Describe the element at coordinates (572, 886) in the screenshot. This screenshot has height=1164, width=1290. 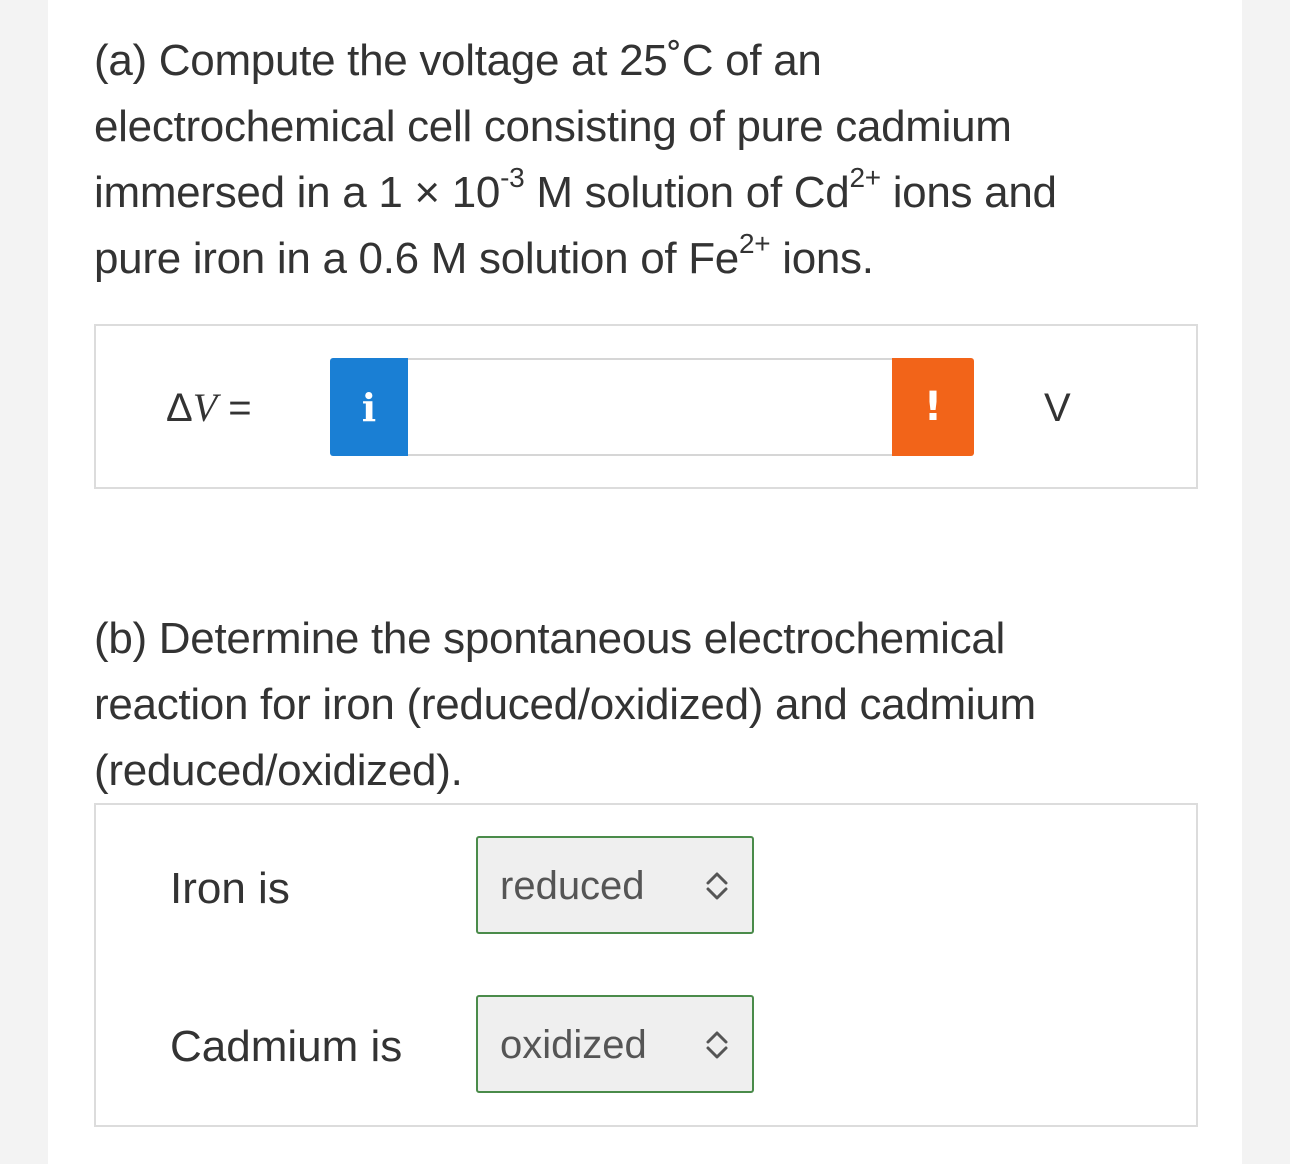
I see `iron-state-value: reduced` at that location.